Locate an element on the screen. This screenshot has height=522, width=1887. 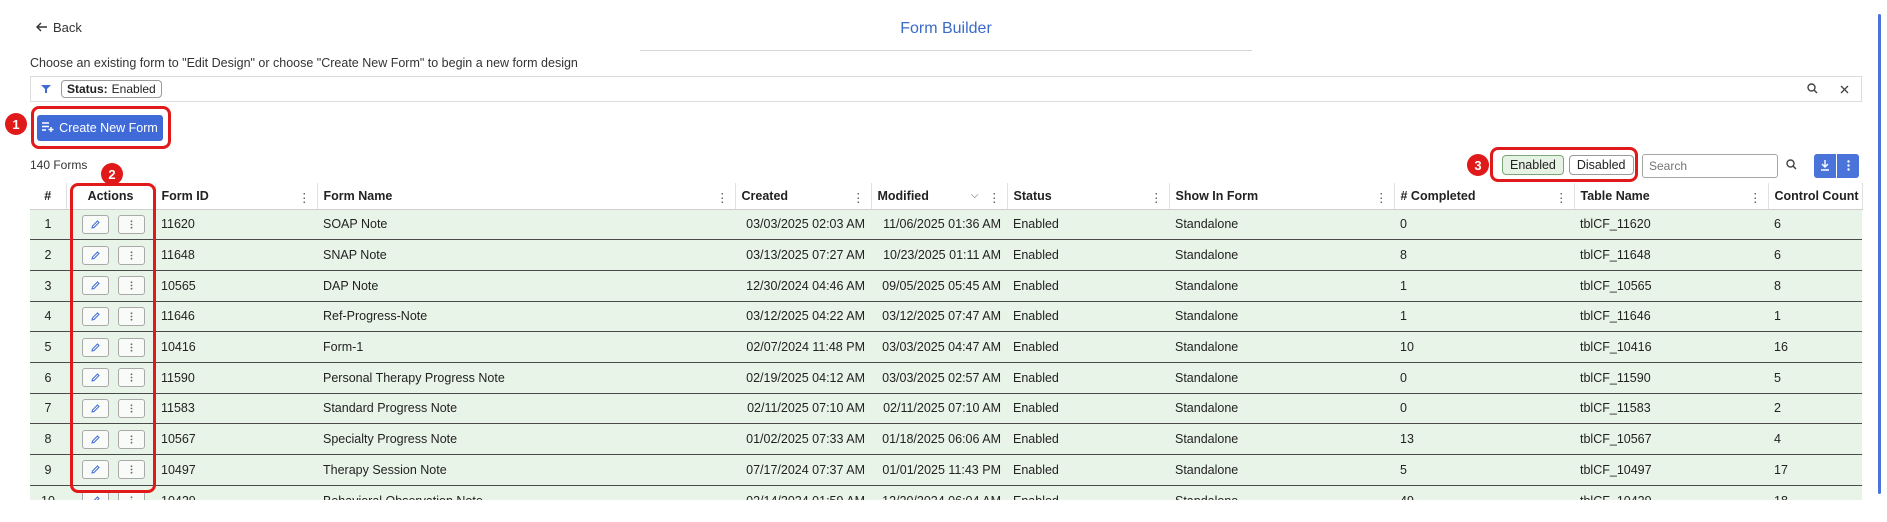
table-name-cell: tblCF_11583 is located at coordinates (1671, 409).